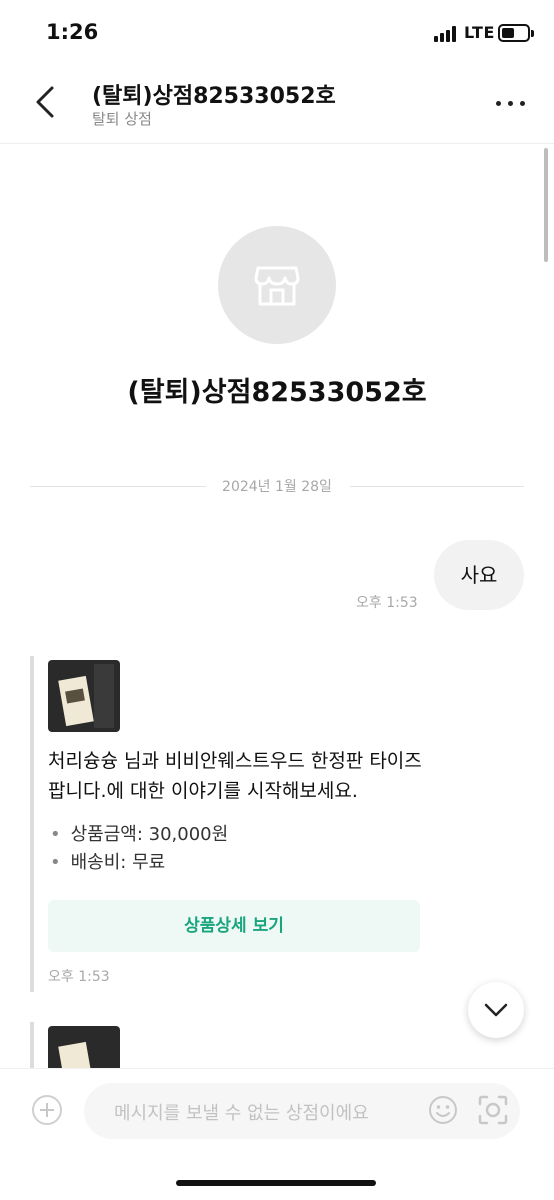 The width and height of the screenshot is (554, 1200). What do you see at coordinates (277, 392) in the screenshot?
I see `profile-name: (탈퇴)상점82533052호` at bounding box center [277, 392].